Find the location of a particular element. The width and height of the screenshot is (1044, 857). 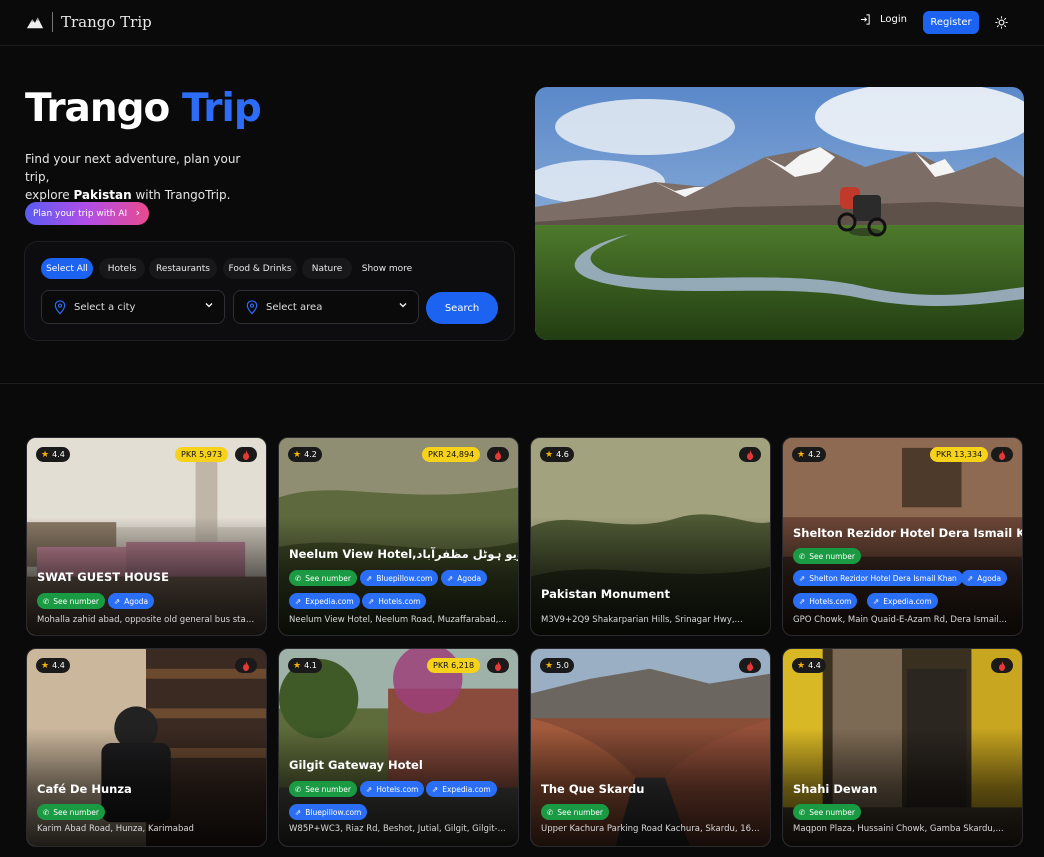

card-address: Karim Abad Road, Hunza, Karimabad is located at coordinates (115, 829).